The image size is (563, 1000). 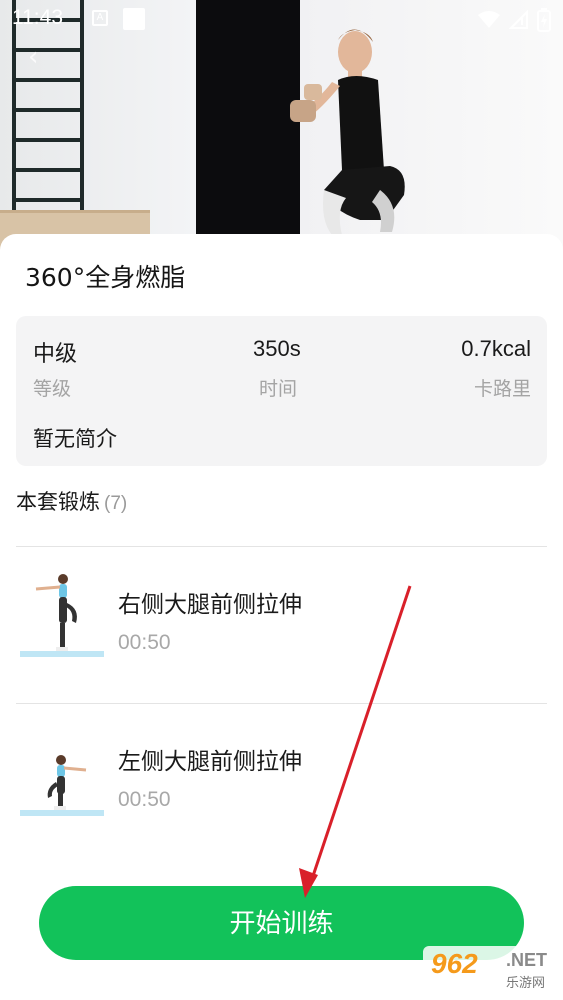 What do you see at coordinates (454, 963) in the screenshot?
I see `watermark-brand: 962` at bounding box center [454, 963].